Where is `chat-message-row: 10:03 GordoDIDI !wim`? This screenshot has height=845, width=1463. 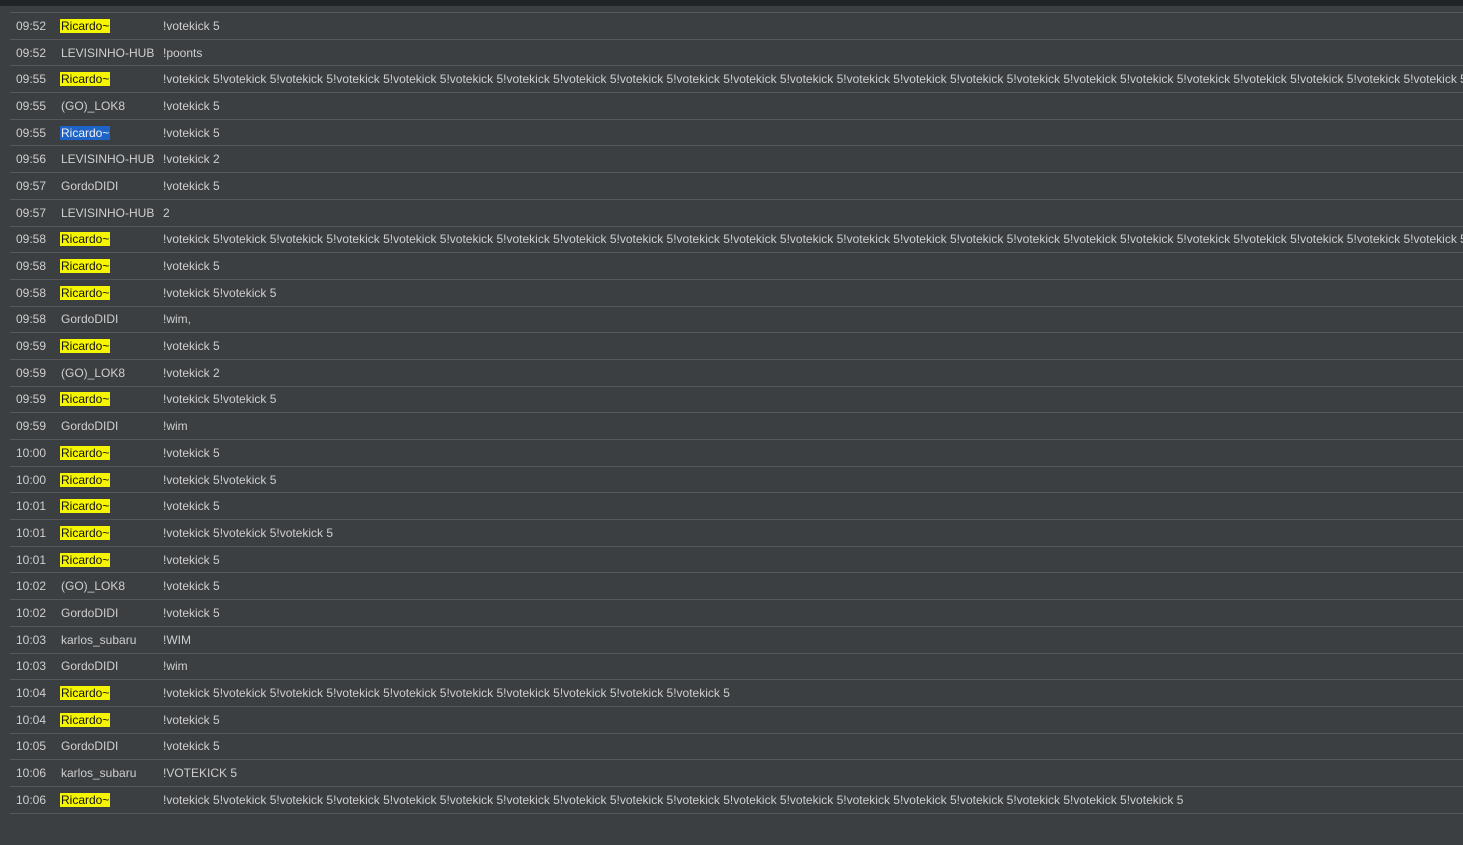
chat-message-row: 10:03 GordoDIDI !wim is located at coordinates (736, 667).